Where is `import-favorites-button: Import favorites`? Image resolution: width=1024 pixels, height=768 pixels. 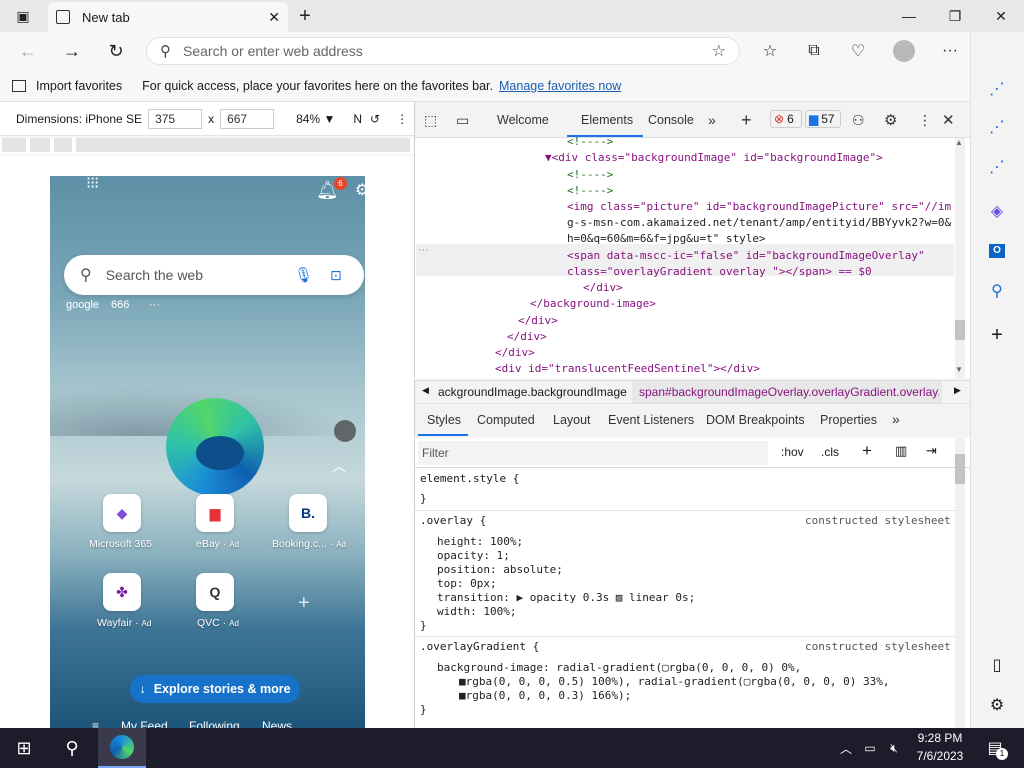 import-favorites-button: Import favorites is located at coordinates (67, 86).